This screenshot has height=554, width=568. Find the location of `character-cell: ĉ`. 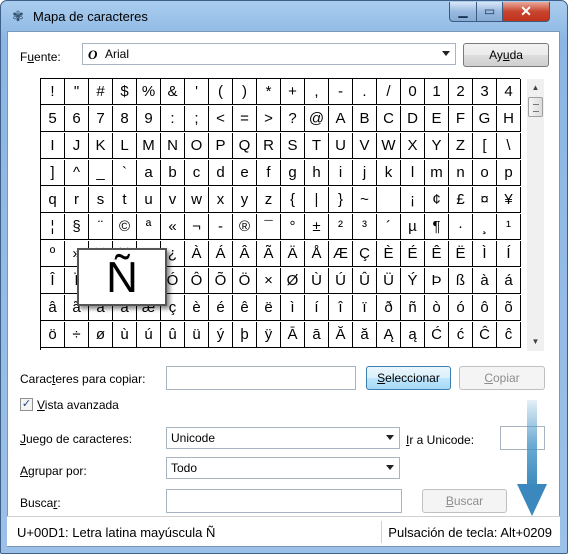

character-cell: ĉ is located at coordinates (509, 335).